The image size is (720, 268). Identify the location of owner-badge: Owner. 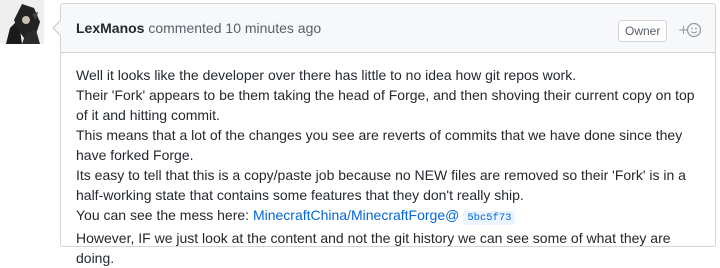
(643, 31).